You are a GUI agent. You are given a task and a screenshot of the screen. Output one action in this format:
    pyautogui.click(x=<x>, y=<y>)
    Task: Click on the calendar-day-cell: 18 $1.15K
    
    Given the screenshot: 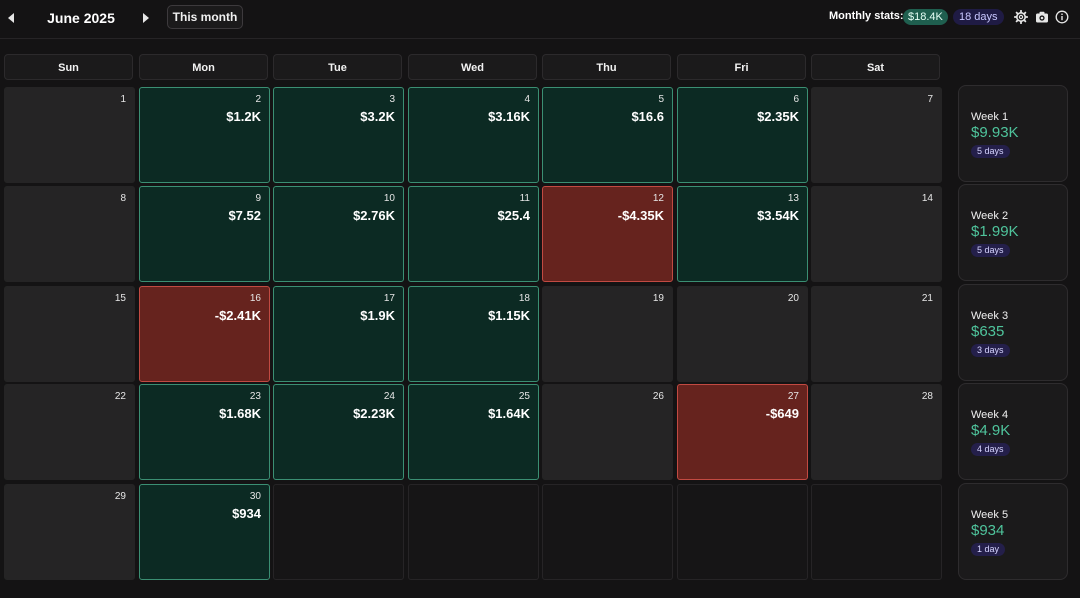 What is the action you would take?
    pyautogui.click(x=473, y=334)
    